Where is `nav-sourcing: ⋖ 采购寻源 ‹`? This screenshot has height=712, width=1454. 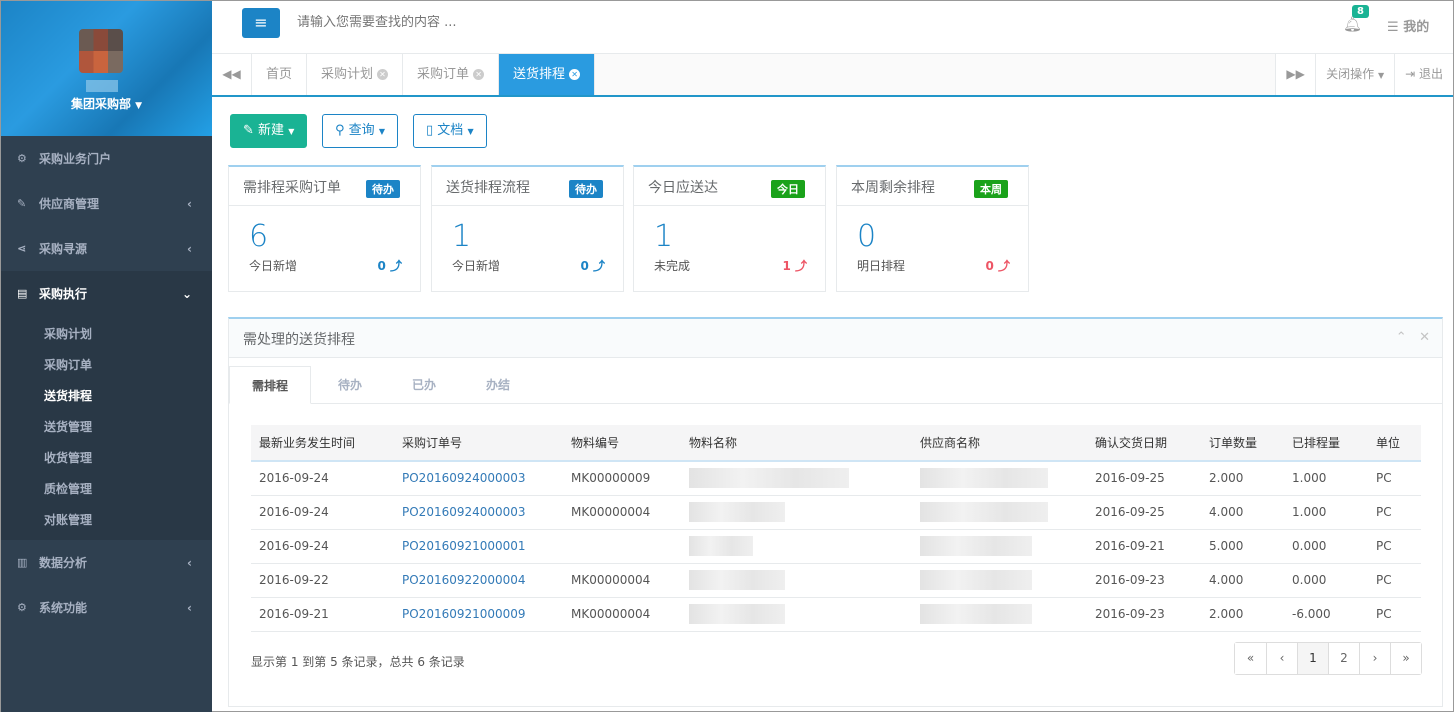
nav-sourcing: ⋖ 采购寻源 ‹ is located at coordinates (106, 248).